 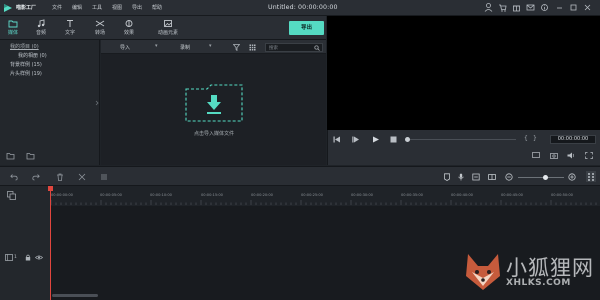 I want to click on search-placeholder: 搜索, so click(x=273, y=48).